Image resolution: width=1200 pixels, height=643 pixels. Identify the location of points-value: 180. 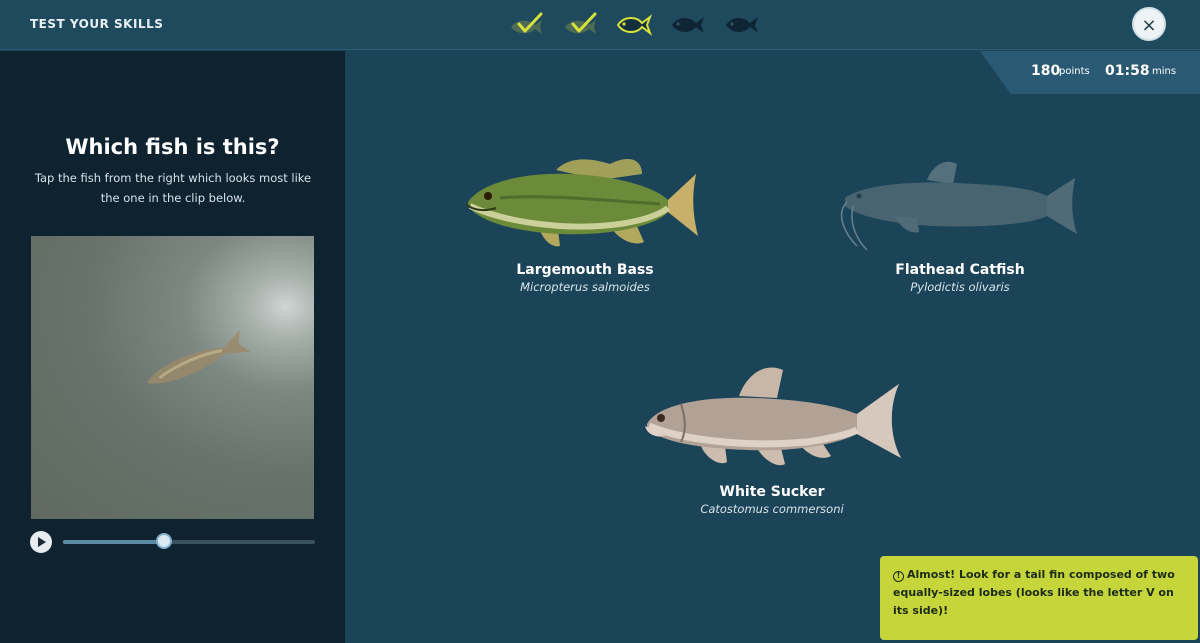
(1046, 71).